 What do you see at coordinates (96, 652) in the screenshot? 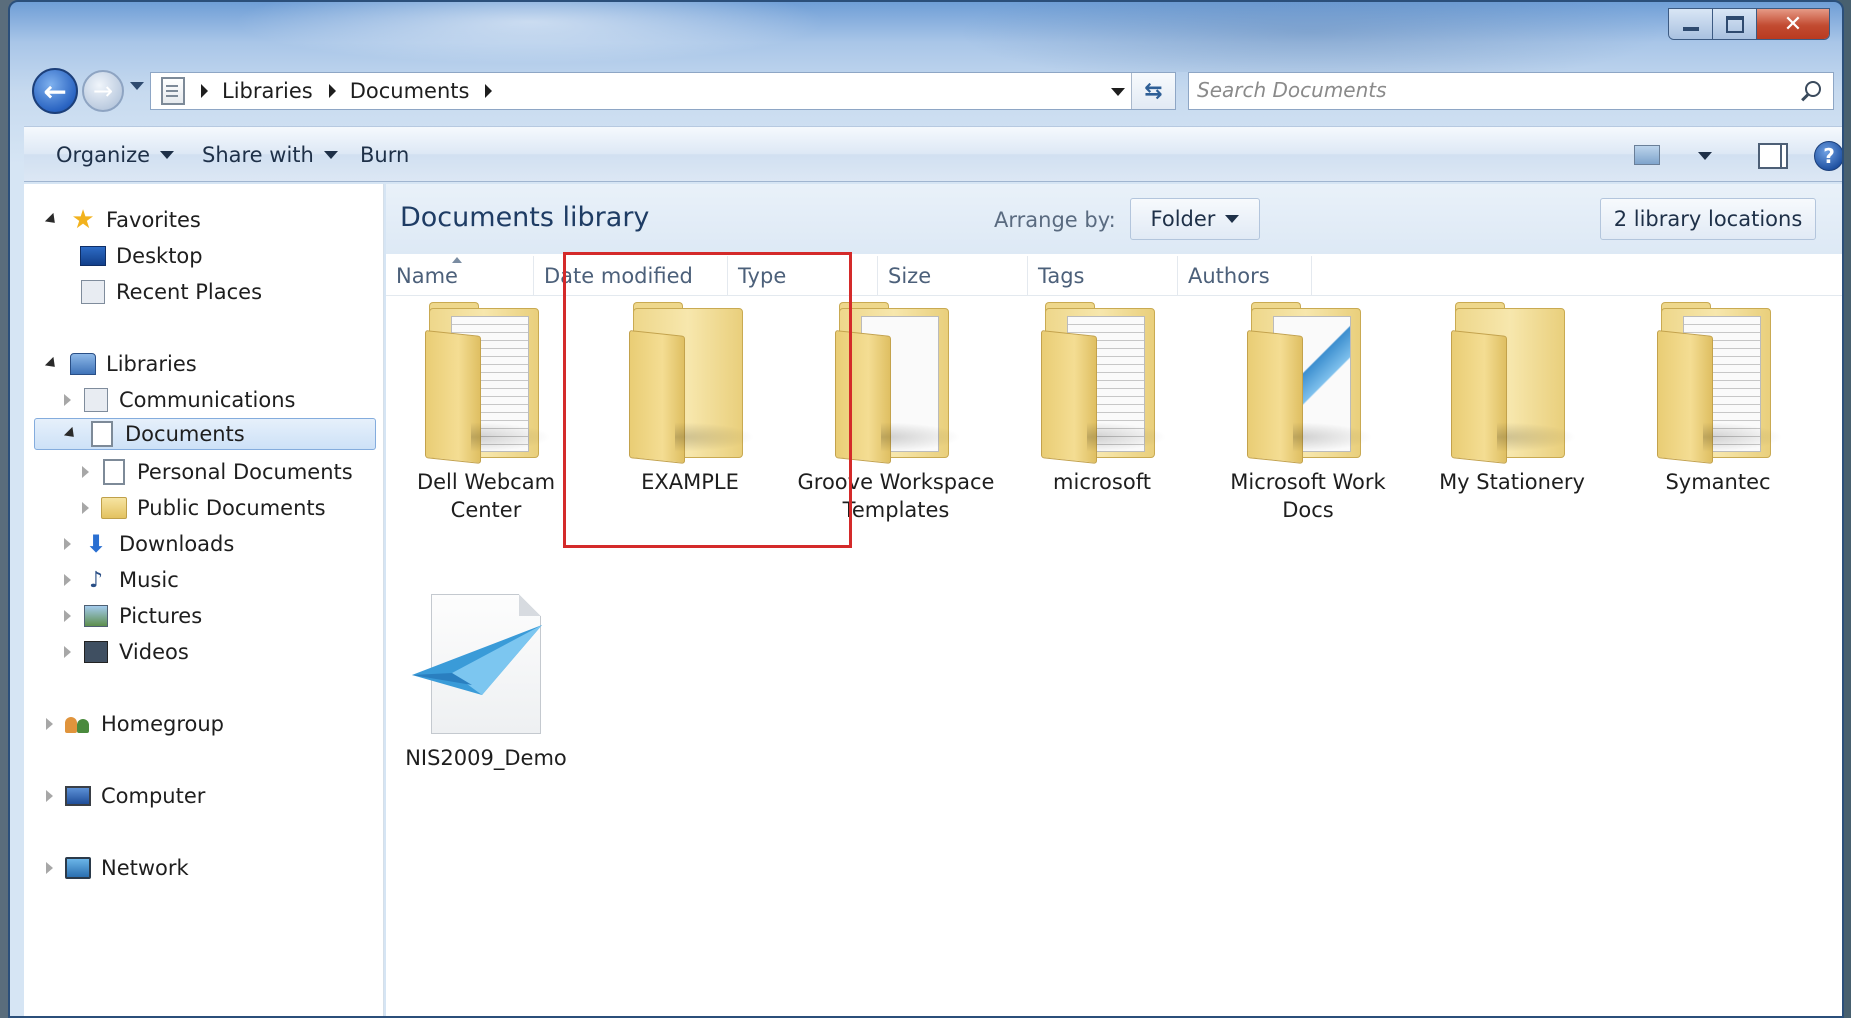
I see `video-film-icon` at bounding box center [96, 652].